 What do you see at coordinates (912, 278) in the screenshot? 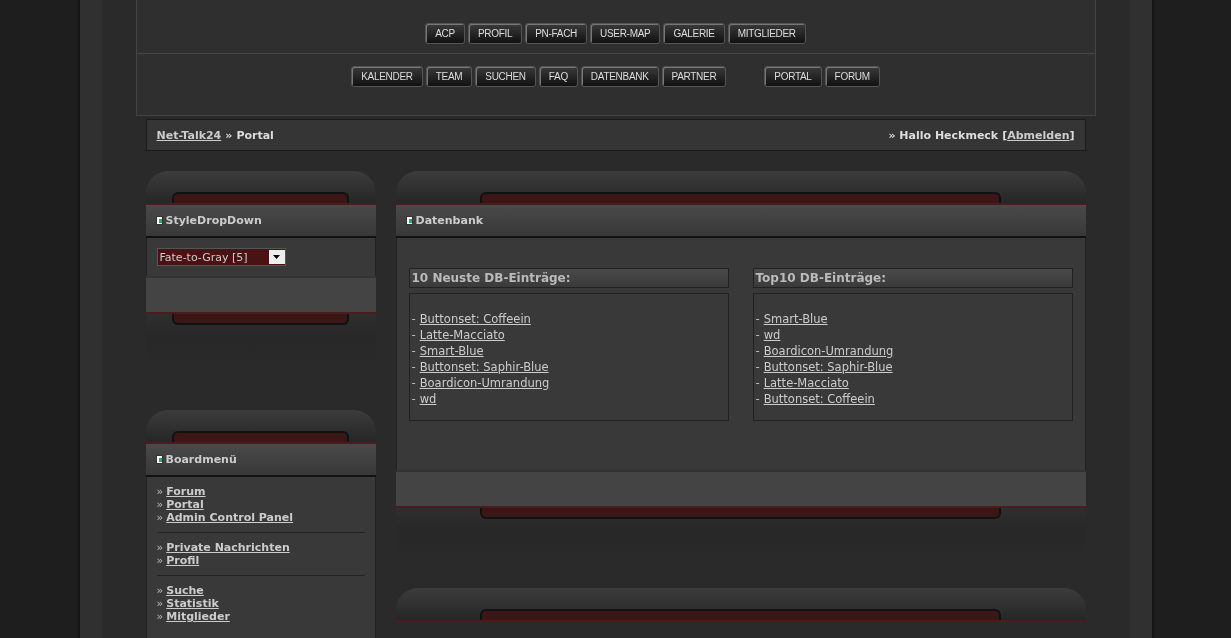
I see `list-header: Top10 DB-Einträge:` at bounding box center [912, 278].